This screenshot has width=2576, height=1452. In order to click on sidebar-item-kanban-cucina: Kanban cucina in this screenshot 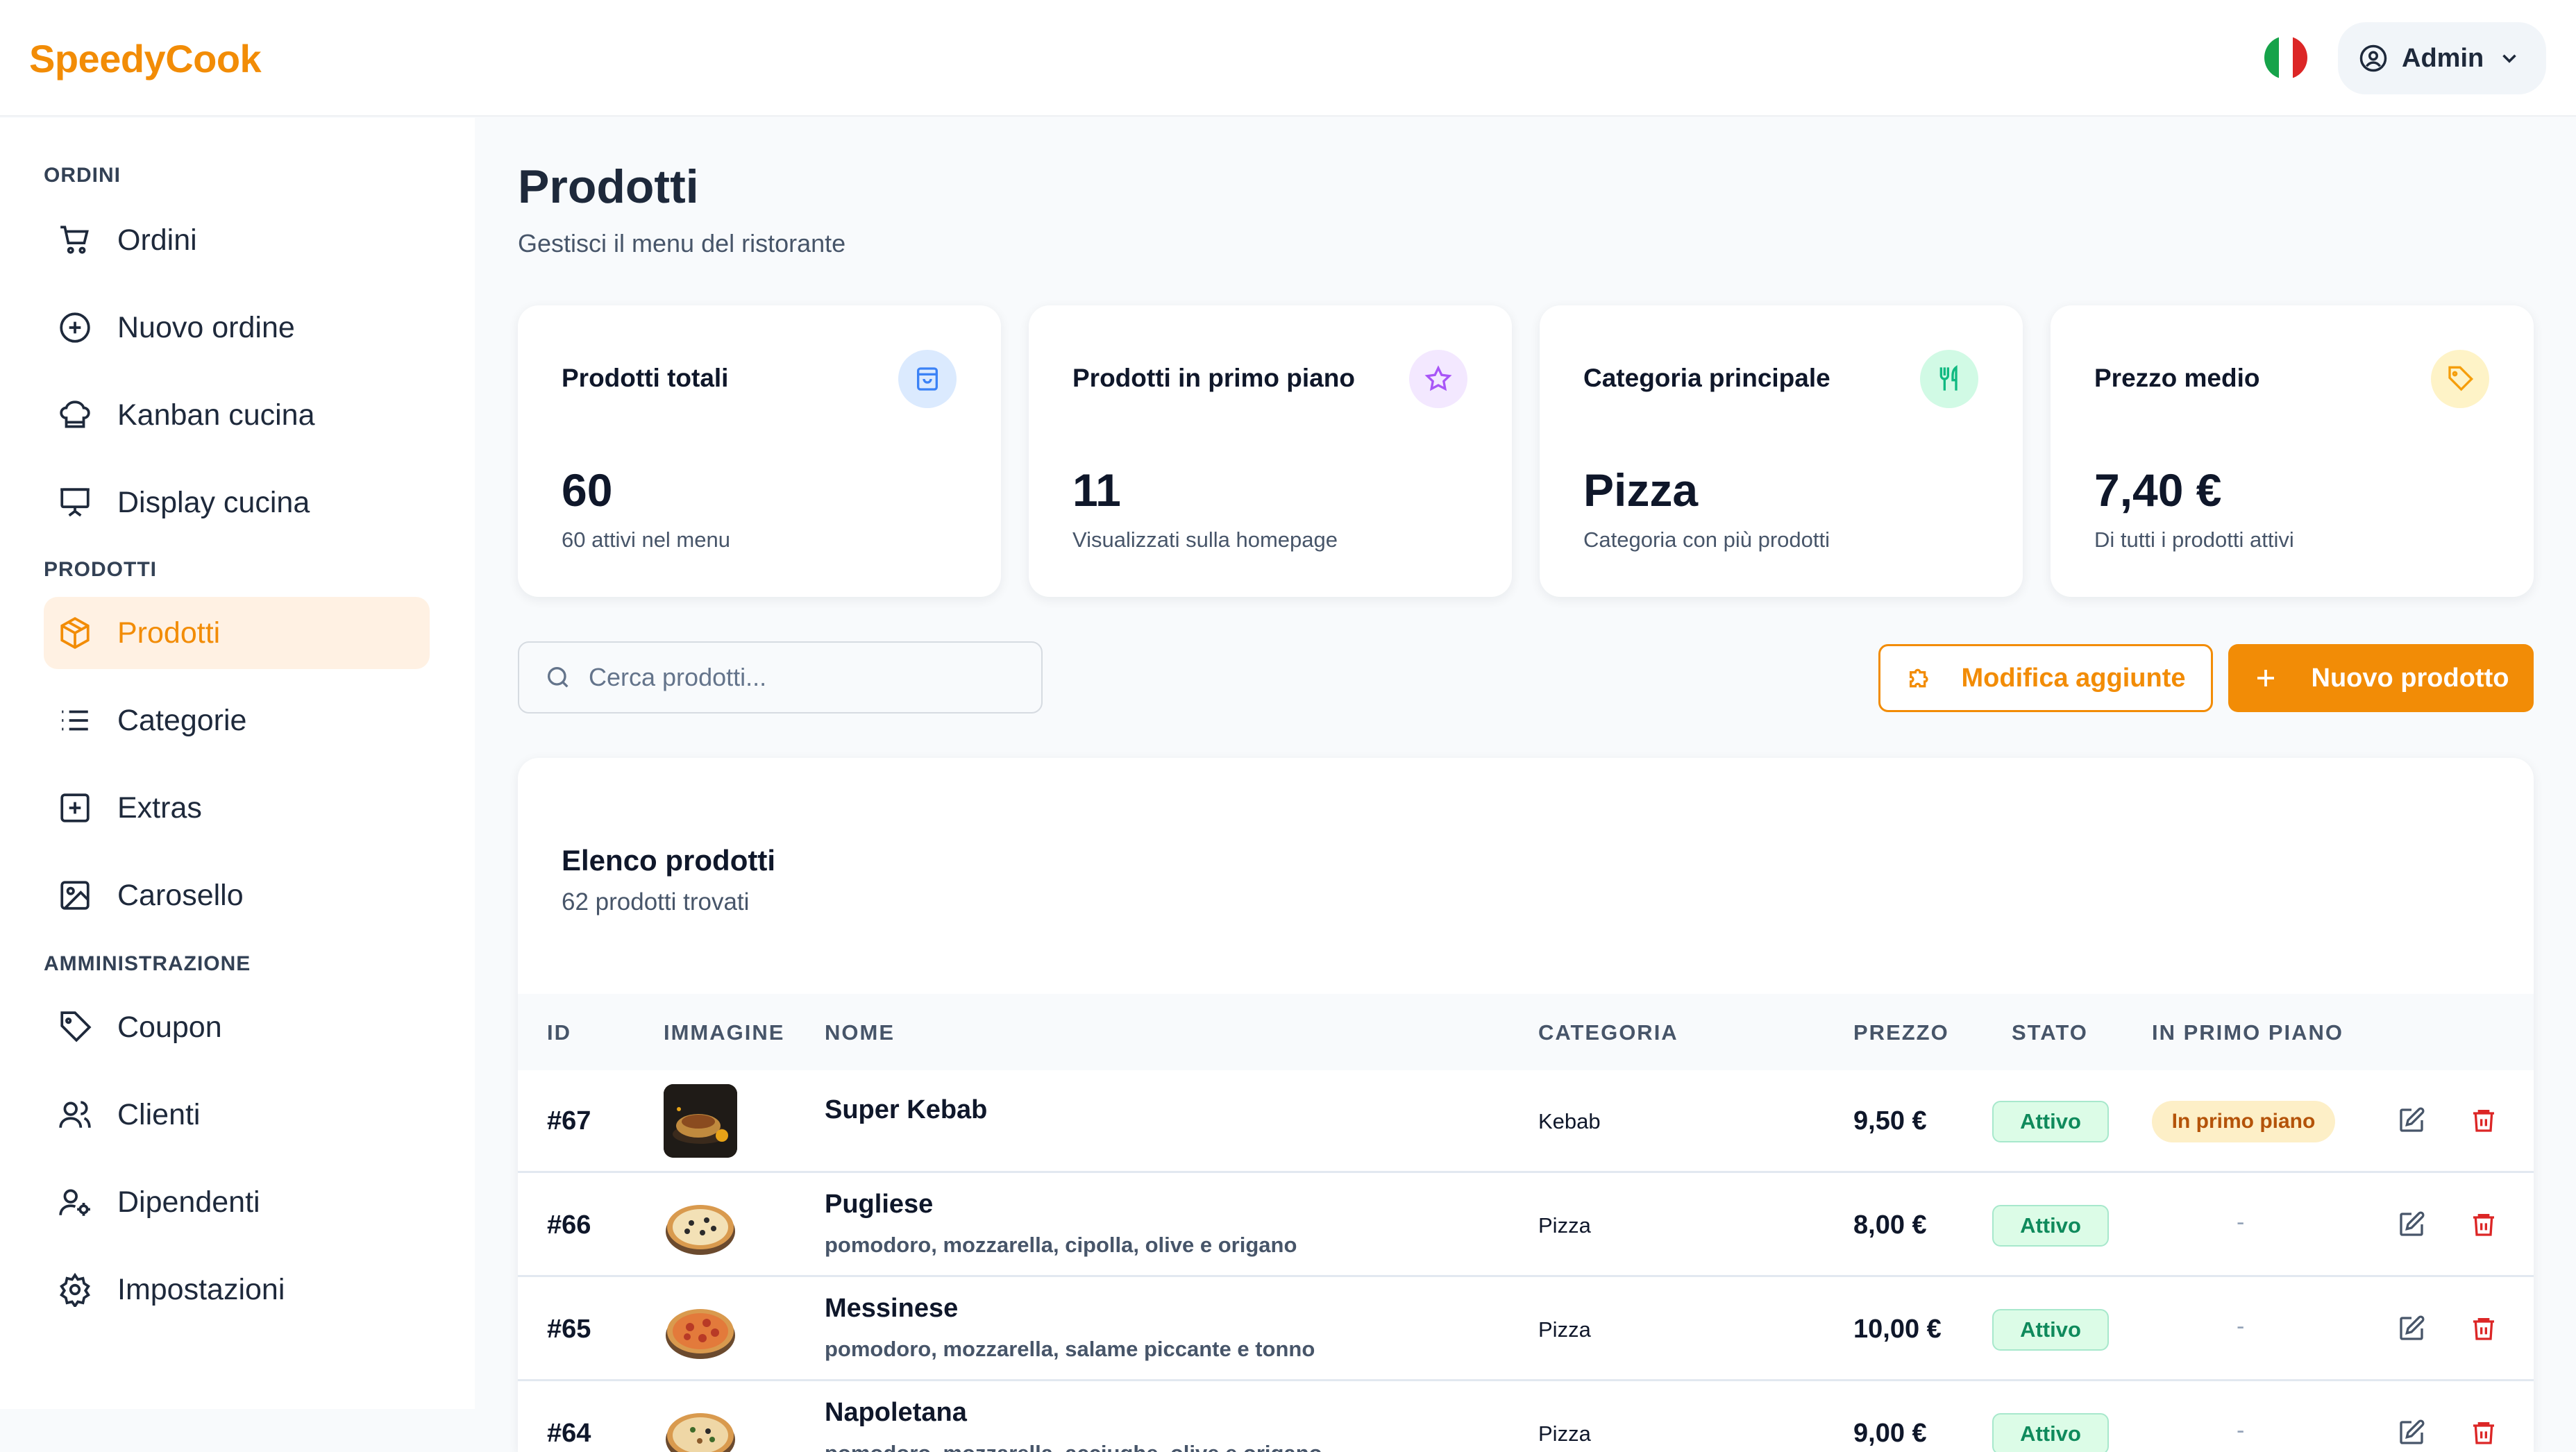, I will do `click(237, 415)`.